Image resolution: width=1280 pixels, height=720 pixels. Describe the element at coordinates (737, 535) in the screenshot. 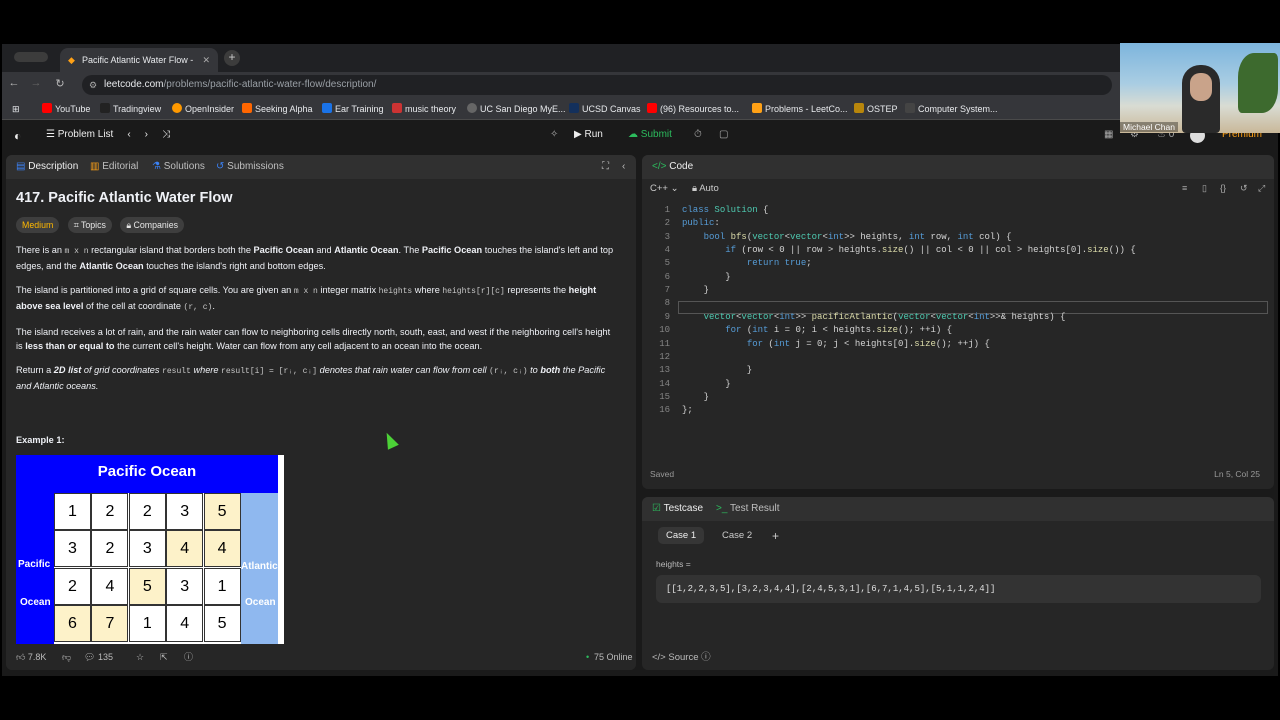

I see `case-2-tab: Case 2` at that location.